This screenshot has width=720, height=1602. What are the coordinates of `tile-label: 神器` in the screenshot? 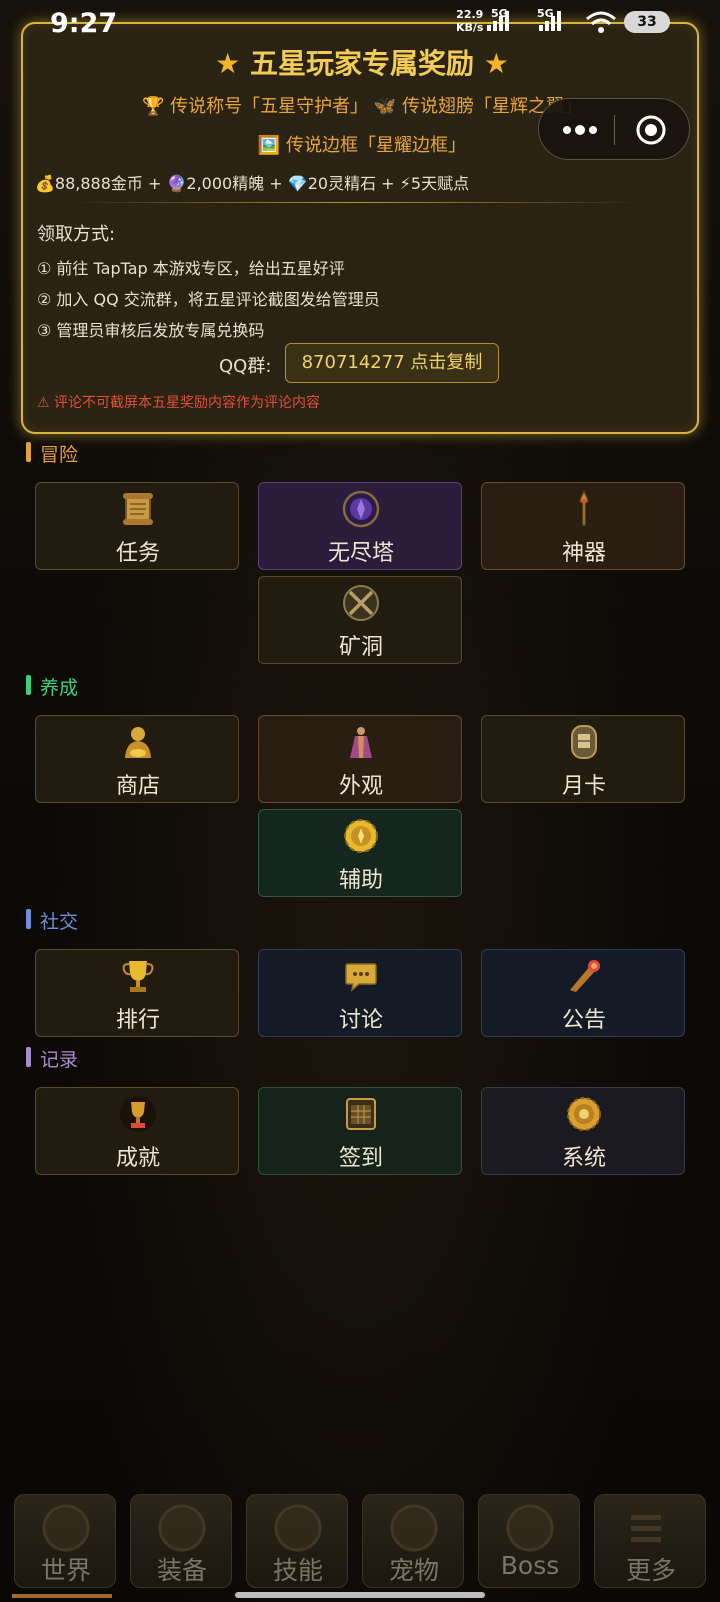 It's located at (583, 553).